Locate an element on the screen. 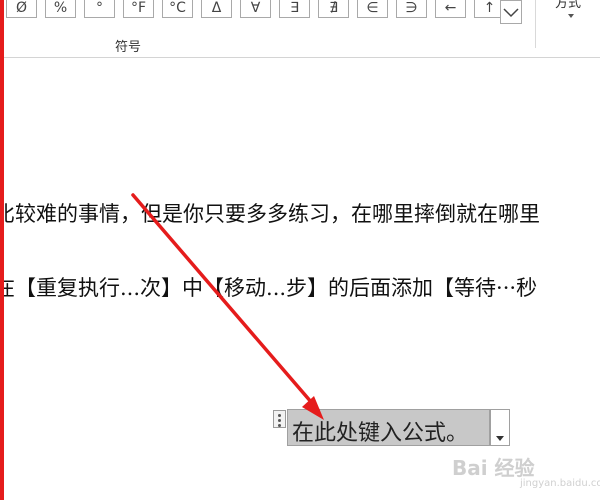  arrow-shaft is located at coordinates (225, 302).